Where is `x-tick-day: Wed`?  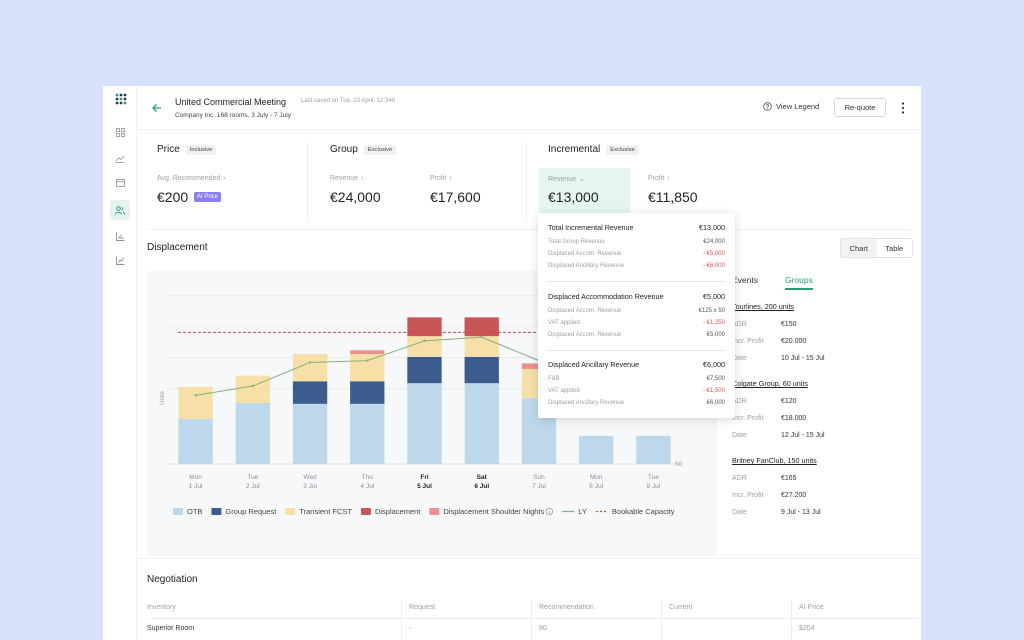 x-tick-day: Wed is located at coordinates (310, 477).